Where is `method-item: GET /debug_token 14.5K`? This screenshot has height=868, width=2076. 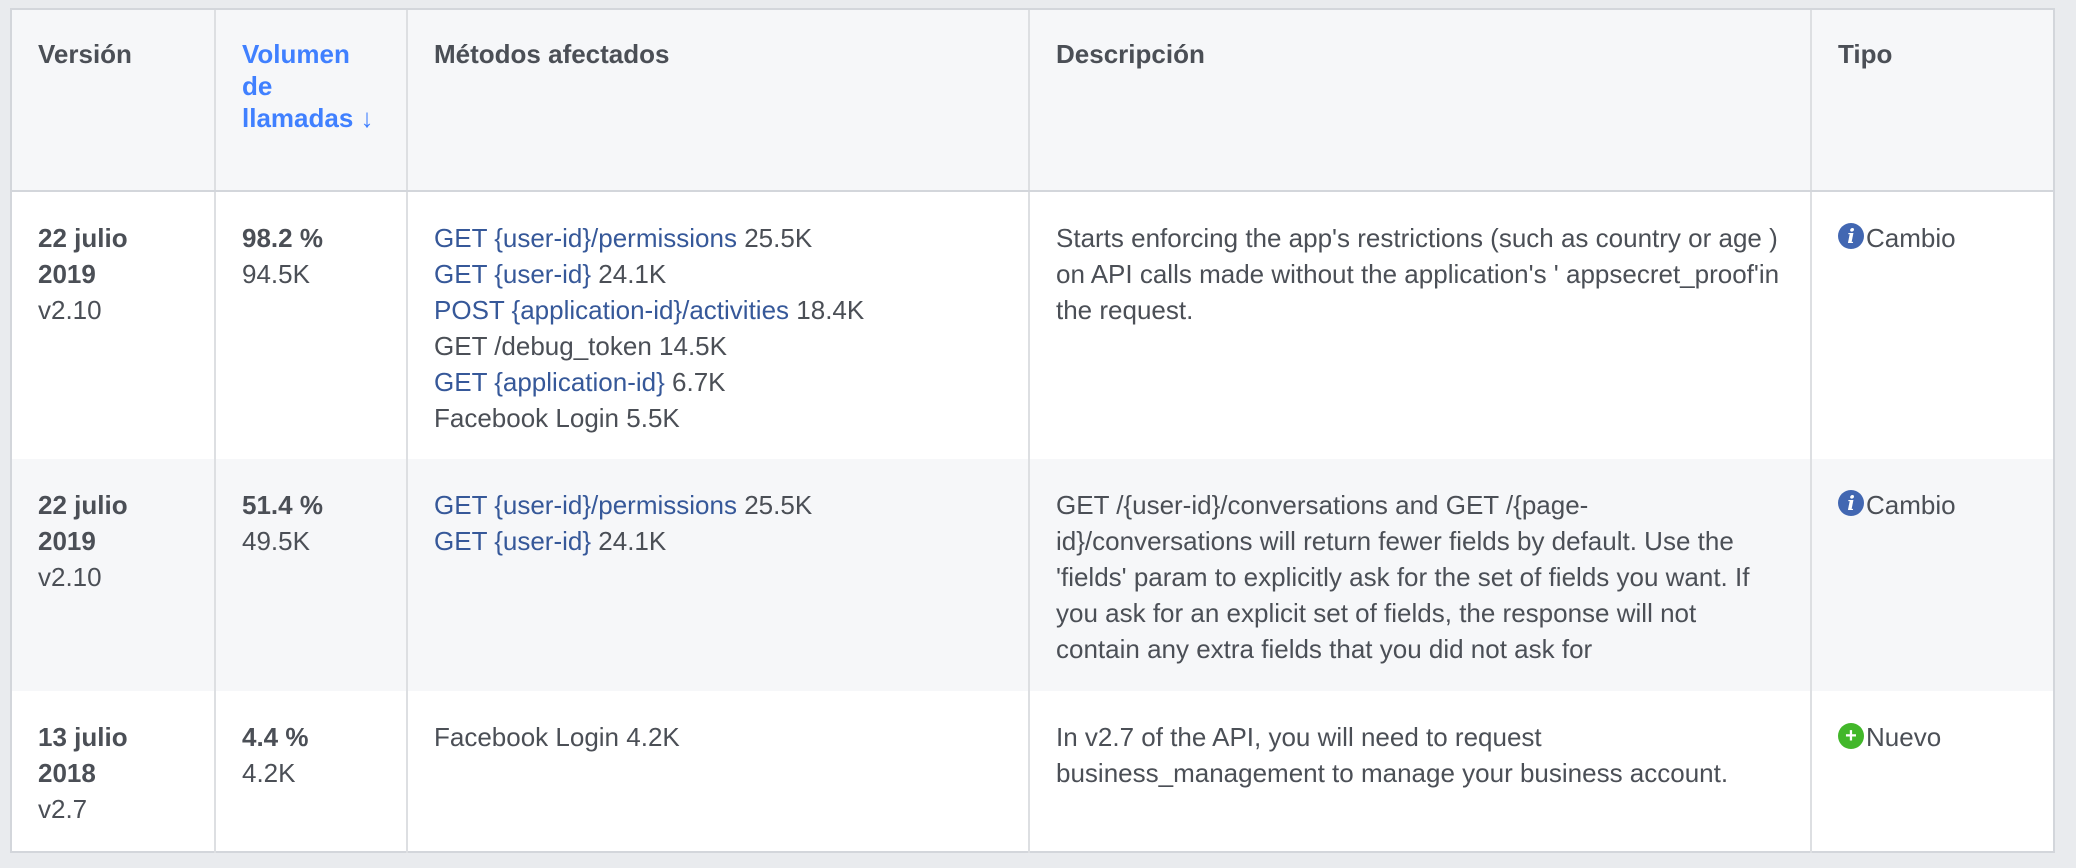 method-item: GET /debug_token 14.5K is located at coordinates (718, 346).